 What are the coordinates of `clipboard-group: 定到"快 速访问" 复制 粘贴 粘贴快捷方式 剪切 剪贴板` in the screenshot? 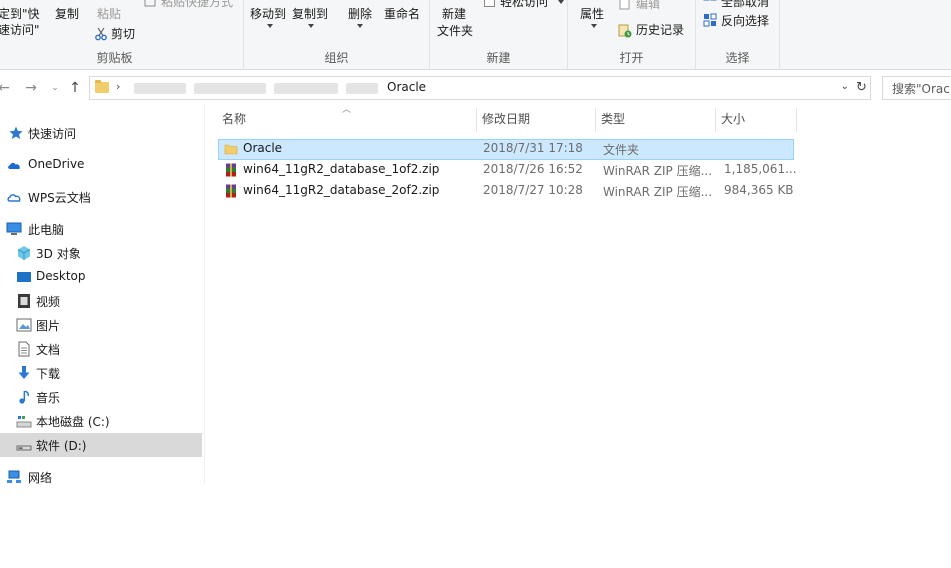 It's located at (122, 35).